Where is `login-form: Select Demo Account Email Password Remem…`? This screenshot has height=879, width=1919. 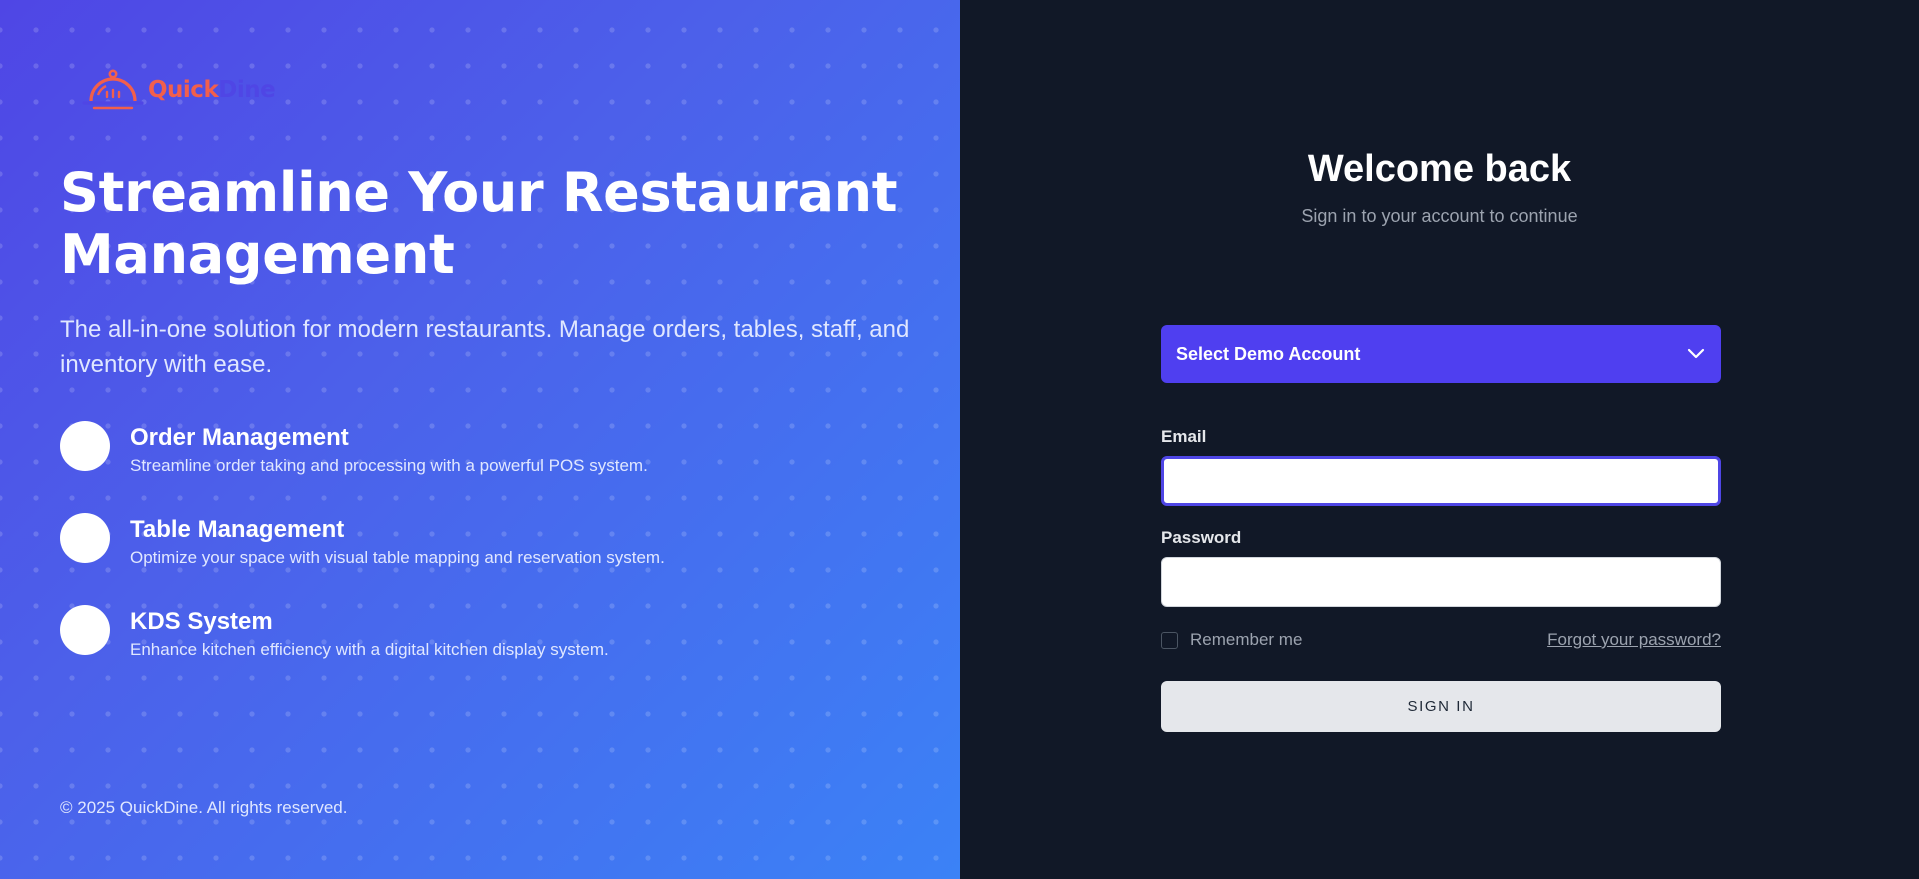 login-form: Select Demo Account Email Password Remem… is located at coordinates (1441, 528).